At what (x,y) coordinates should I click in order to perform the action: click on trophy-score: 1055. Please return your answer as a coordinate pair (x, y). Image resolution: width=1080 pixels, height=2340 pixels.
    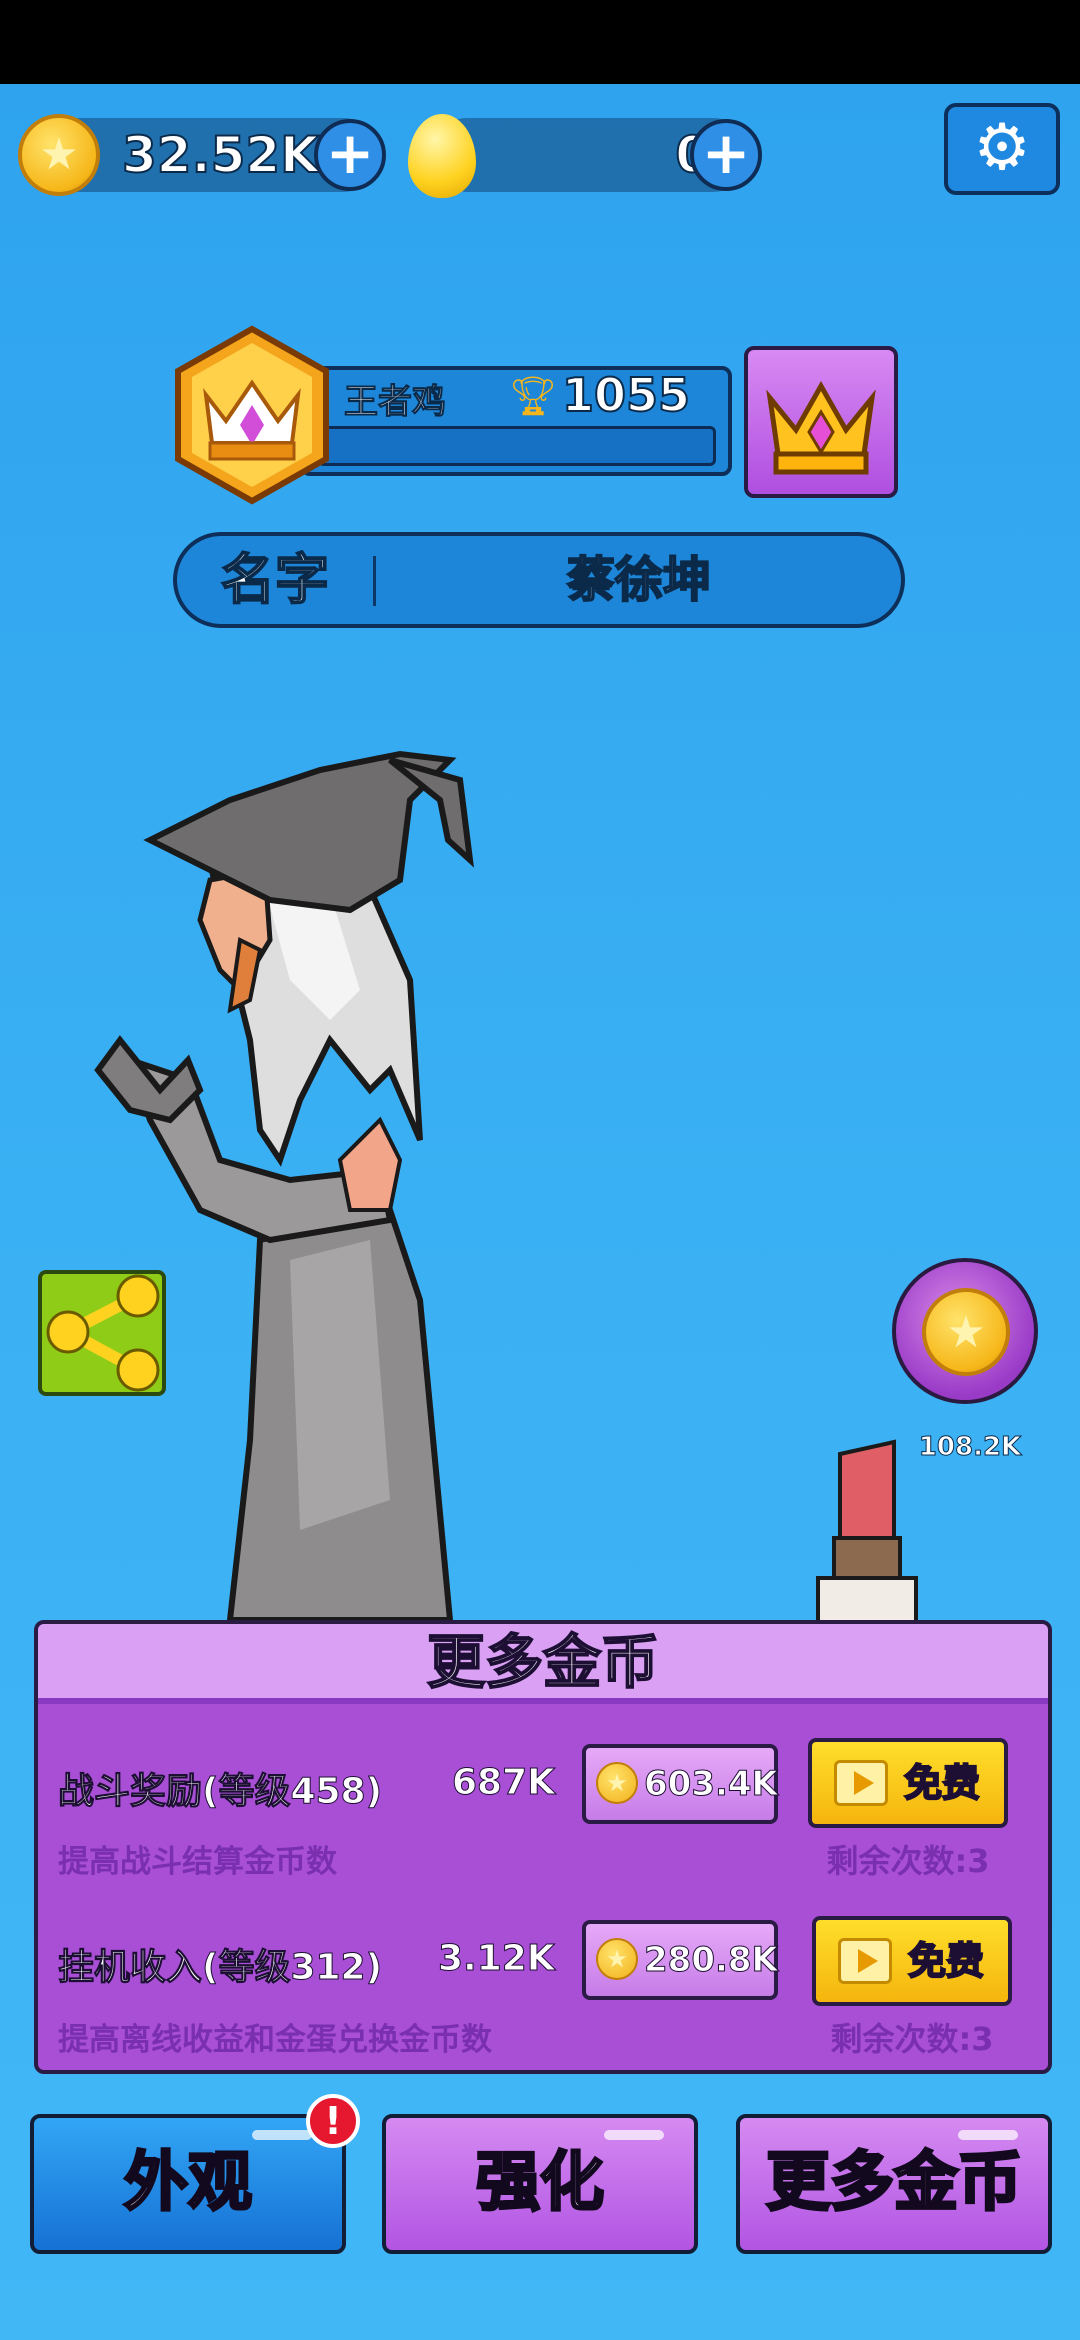
    Looking at the image, I should click on (626, 395).